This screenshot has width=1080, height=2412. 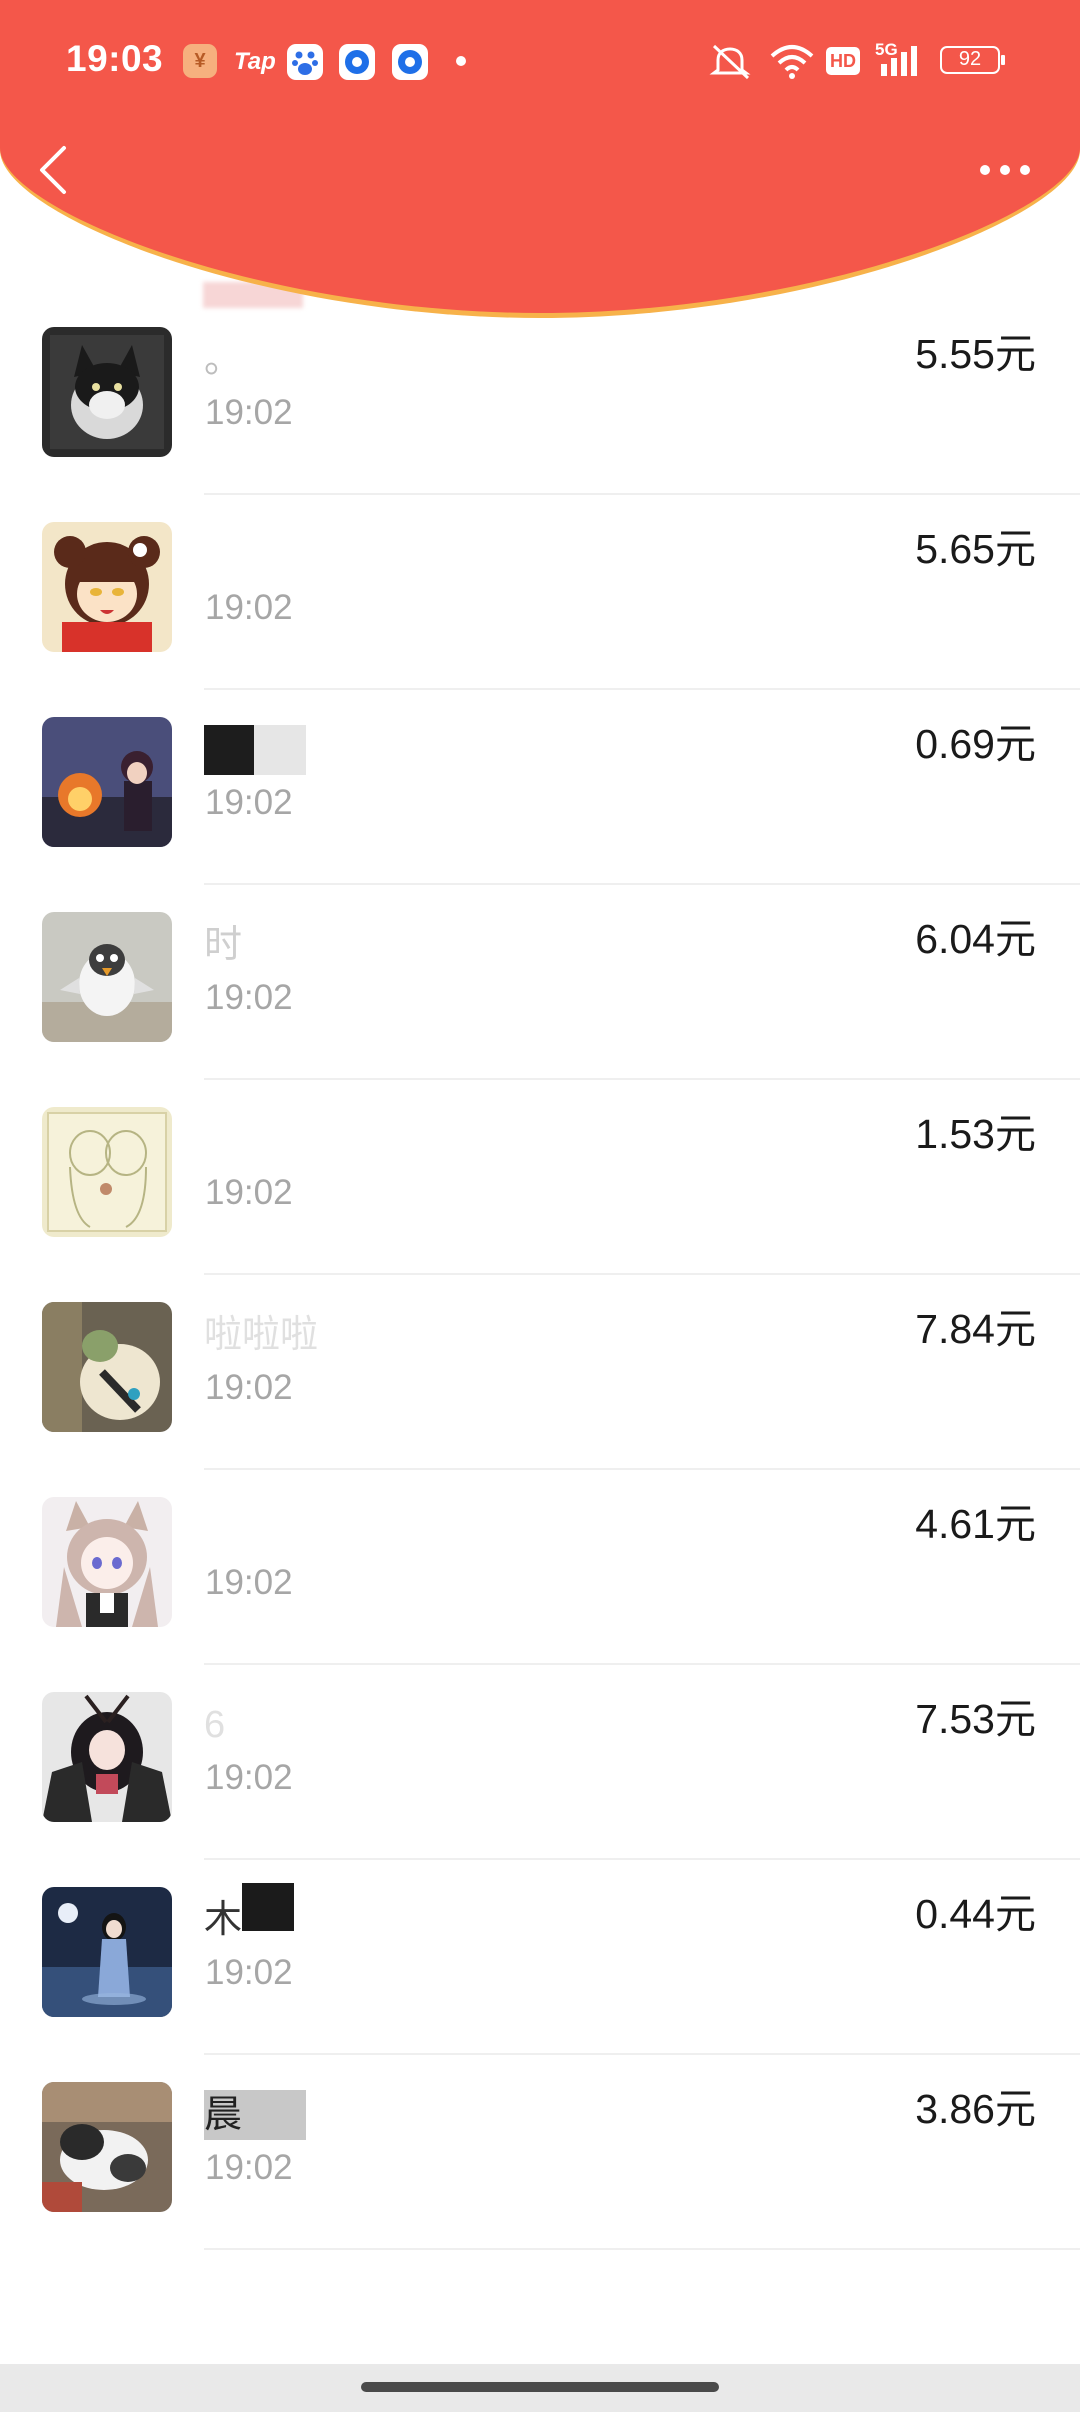 I want to click on more-dots-icon, so click(x=1005, y=170).